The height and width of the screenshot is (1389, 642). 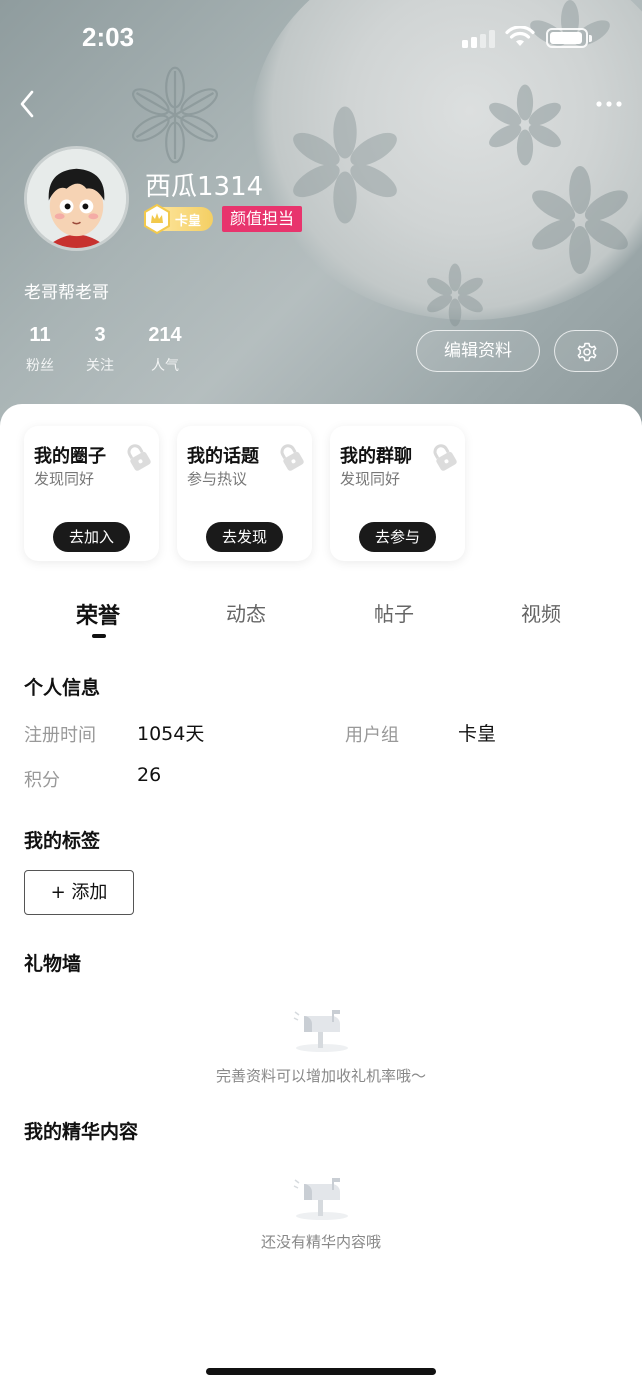 What do you see at coordinates (397, 493) in the screenshot?
I see `card-my-groups: 我的群聊 发现同好 去参与` at bounding box center [397, 493].